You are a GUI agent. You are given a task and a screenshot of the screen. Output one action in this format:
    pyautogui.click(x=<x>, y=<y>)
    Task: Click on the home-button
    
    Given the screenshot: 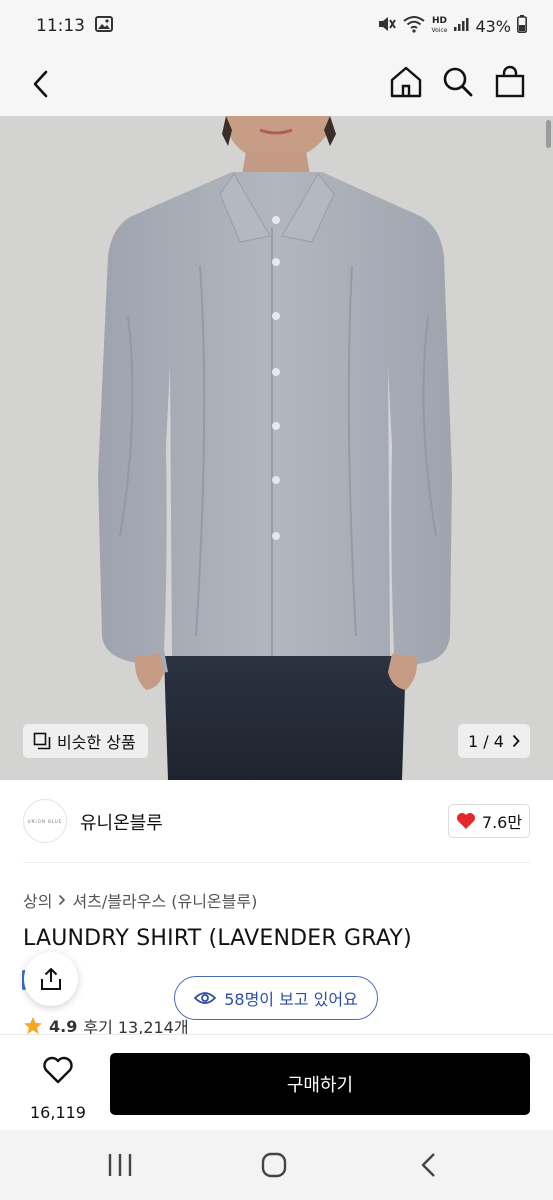 What is the action you would take?
    pyautogui.click(x=406, y=82)
    